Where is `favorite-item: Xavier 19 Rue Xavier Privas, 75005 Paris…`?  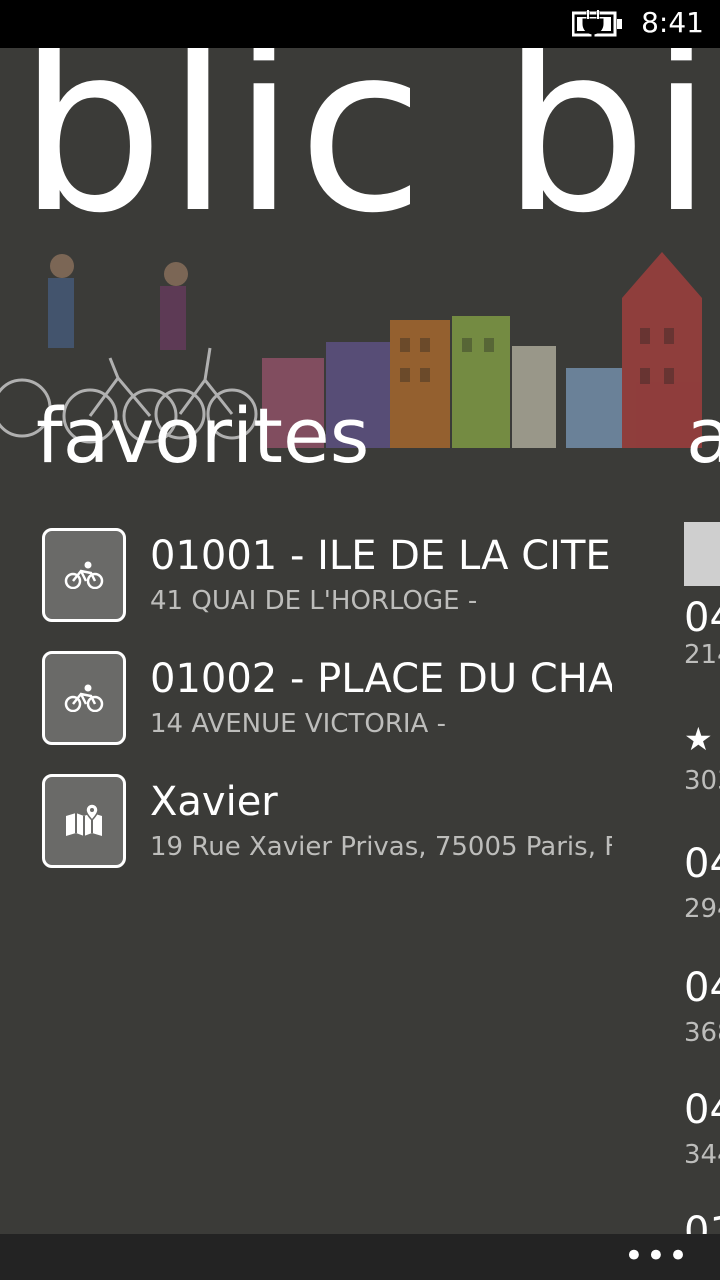
favorite-item: Xavier 19 Rue Xavier Privas, 75005 Paris… is located at coordinates (327, 835).